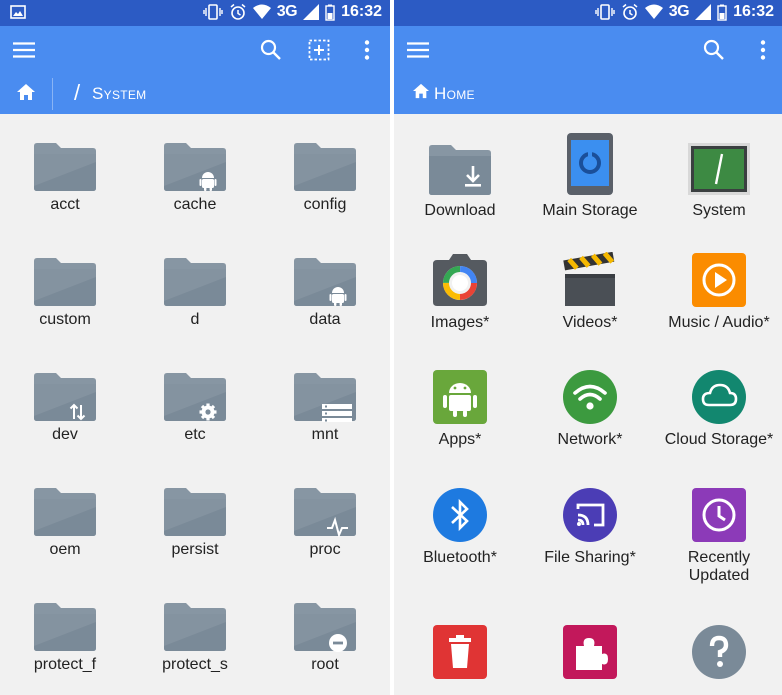 The height and width of the screenshot is (695, 782). I want to click on home-shortcut: System, so click(718, 181).